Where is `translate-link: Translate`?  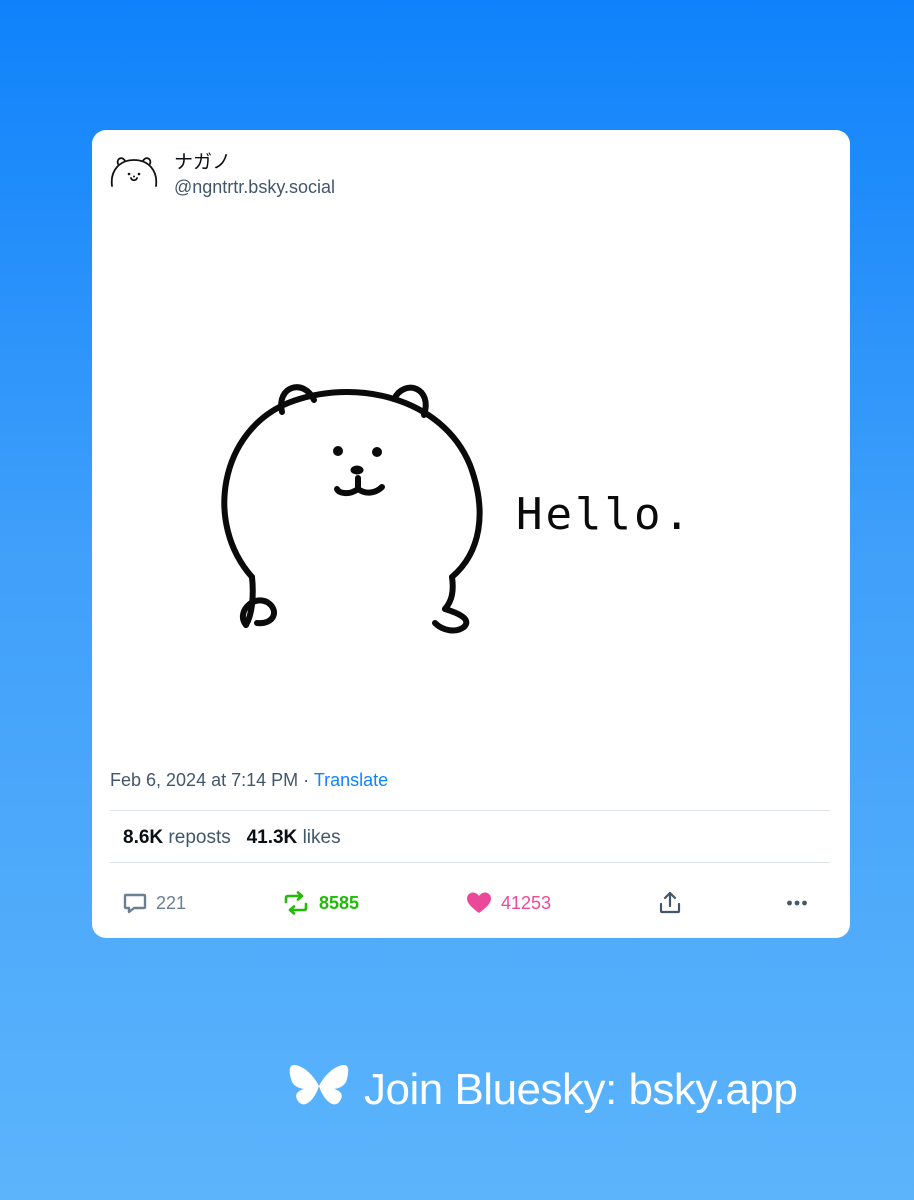 translate-link: Translate is located at coordinates (351, 780).